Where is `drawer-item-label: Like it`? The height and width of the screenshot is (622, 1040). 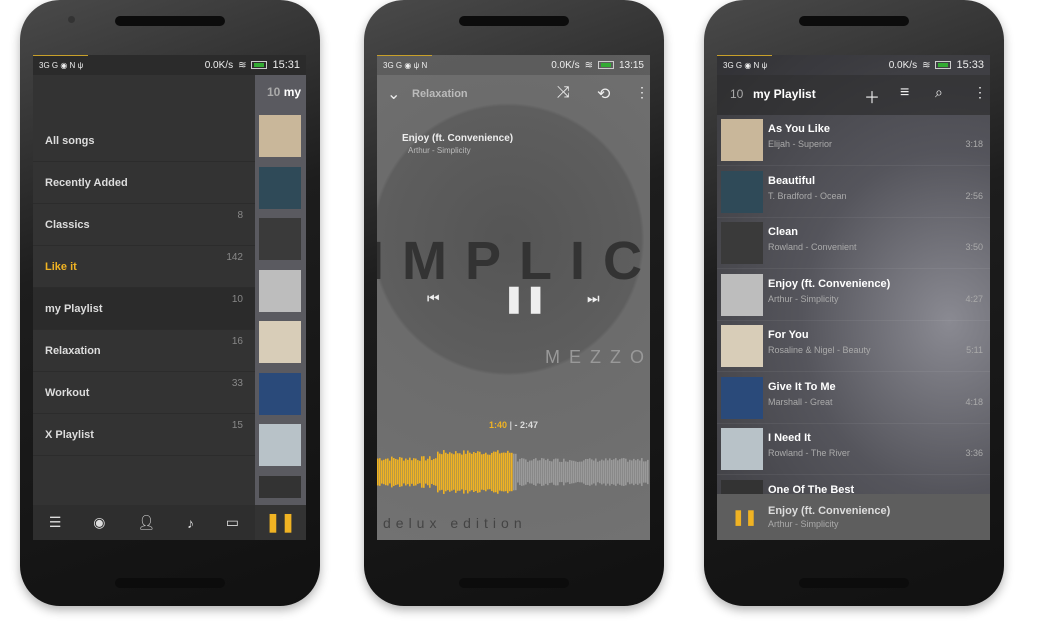
drawer-item-label: Like it is located at coordinates (61, 266).